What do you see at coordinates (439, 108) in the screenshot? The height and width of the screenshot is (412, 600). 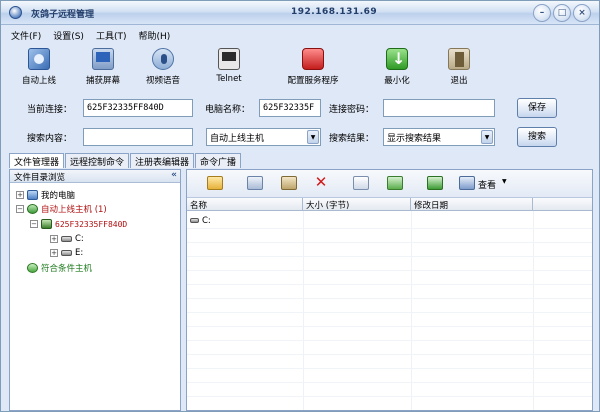 I see `connection-password-field` at bounding box center [439, 108].